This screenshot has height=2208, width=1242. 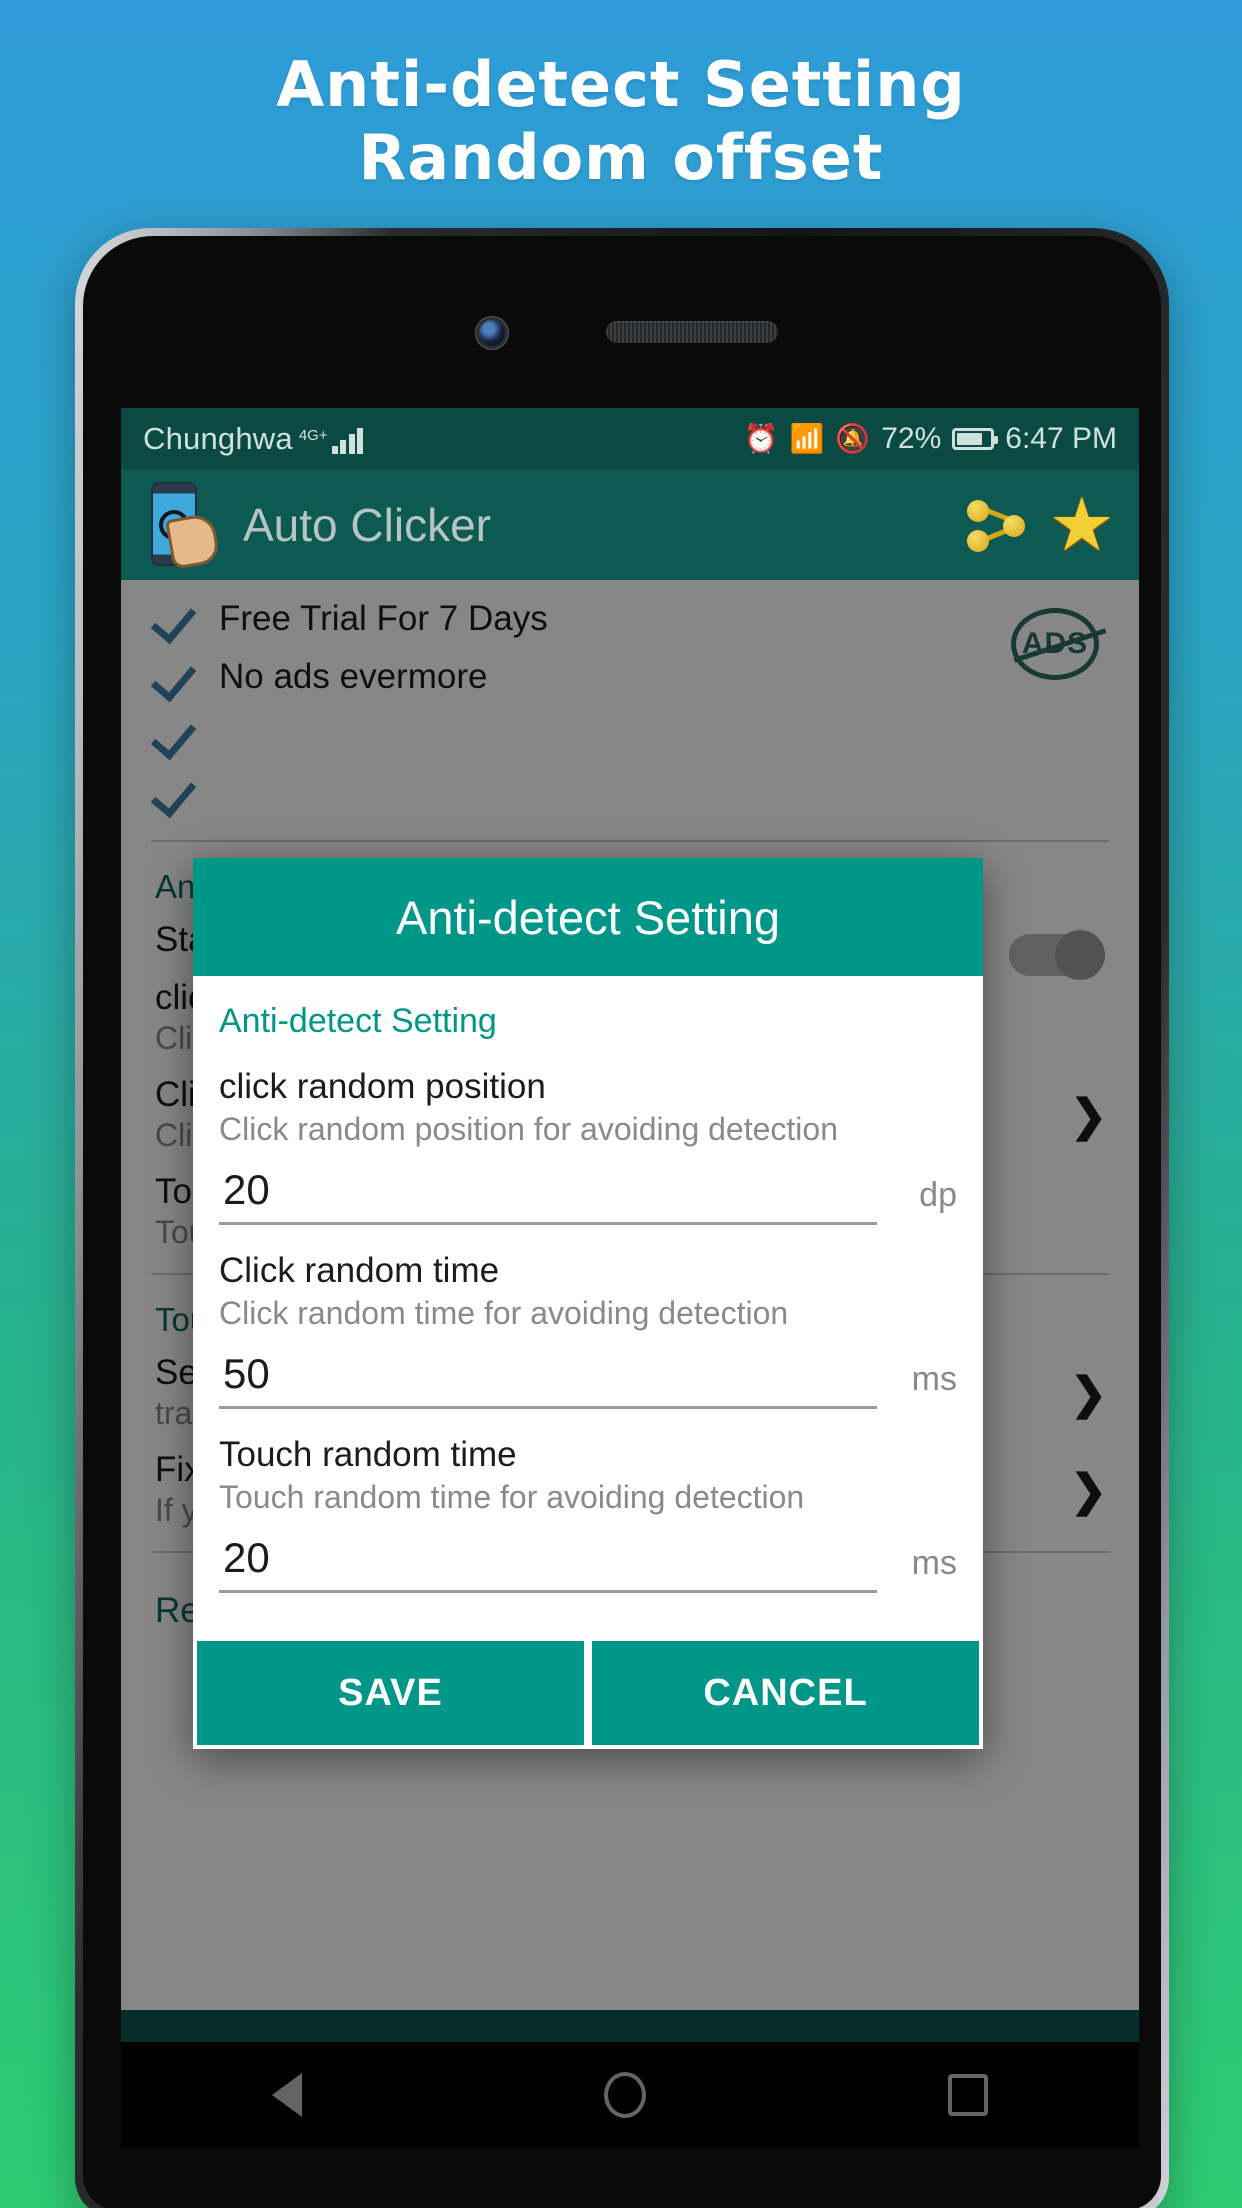 What do you see at coordinates (1055, 644) in the screenshot?
I see `no-ads-badge-icon: ADS` at bounding box center [1055, 644].